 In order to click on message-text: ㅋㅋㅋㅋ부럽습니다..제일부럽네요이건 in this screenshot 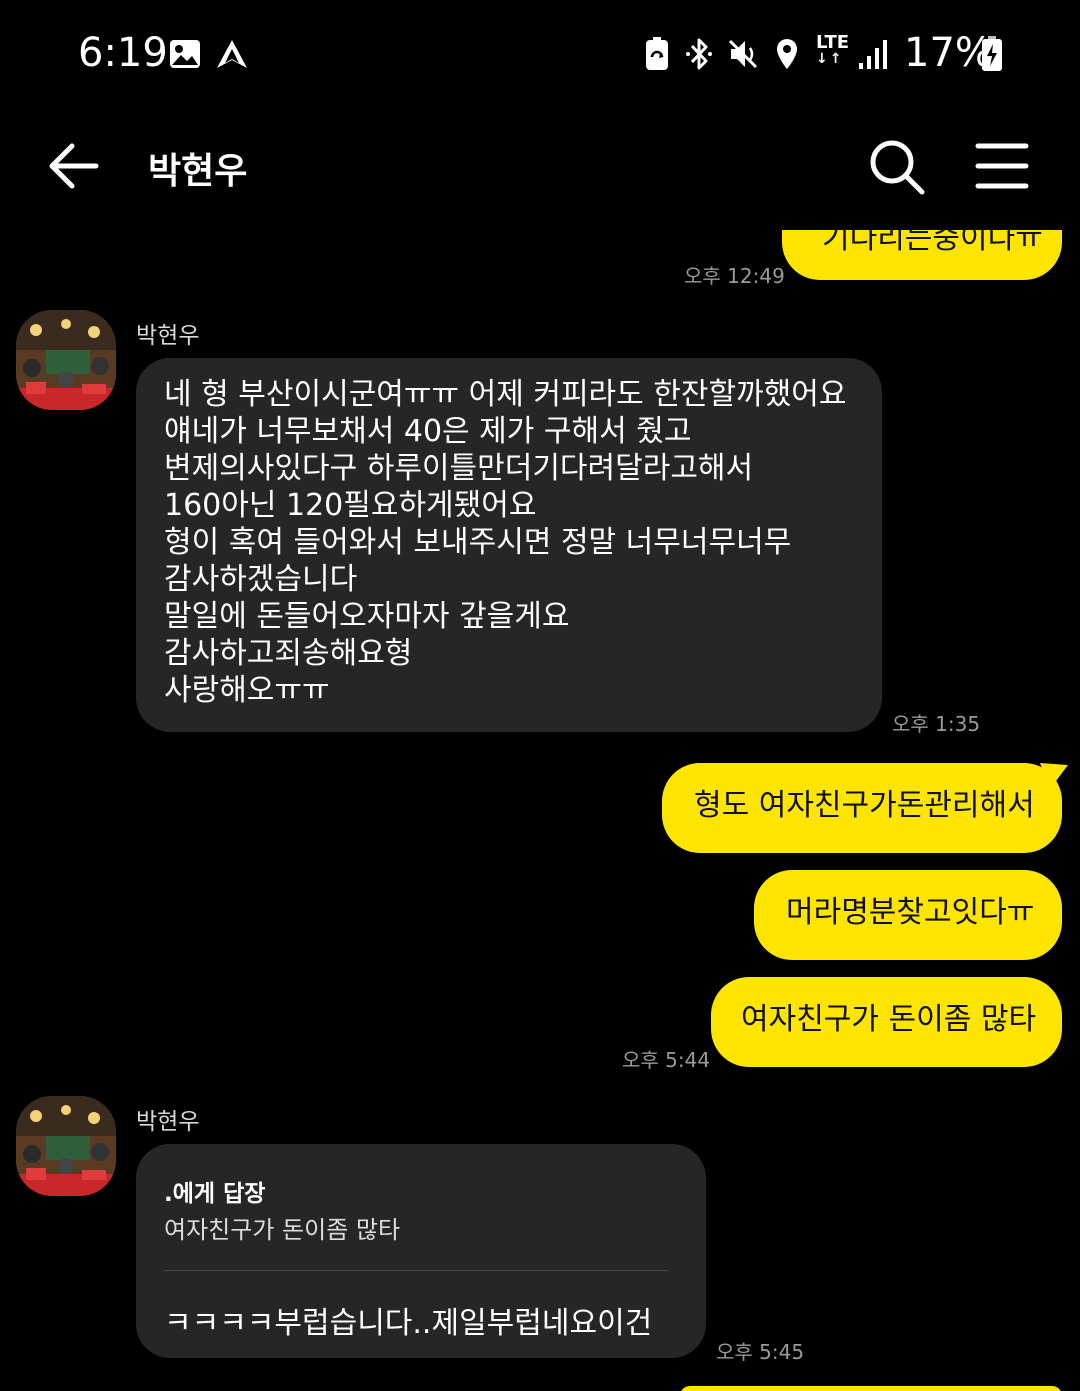, I will do `click(408, 1323)`.